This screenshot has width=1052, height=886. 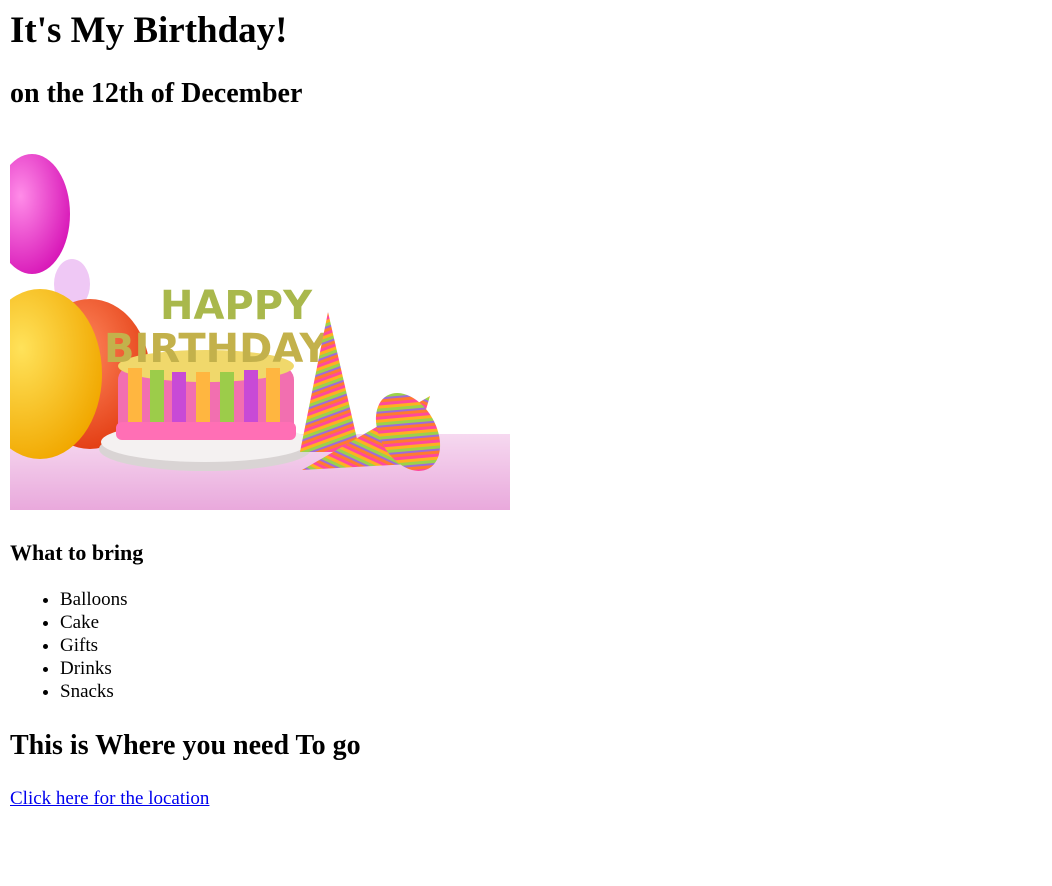 What do you see at coordinates (551, 599) in the screenshot?
I see `list-item: Balloons` at bounding box center [551, 599].